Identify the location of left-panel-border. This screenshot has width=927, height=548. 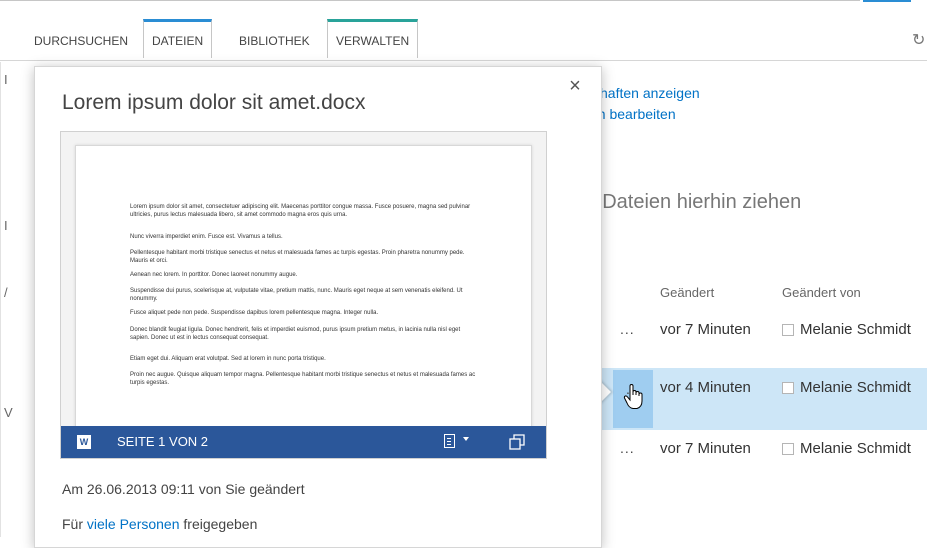
(0, 299).